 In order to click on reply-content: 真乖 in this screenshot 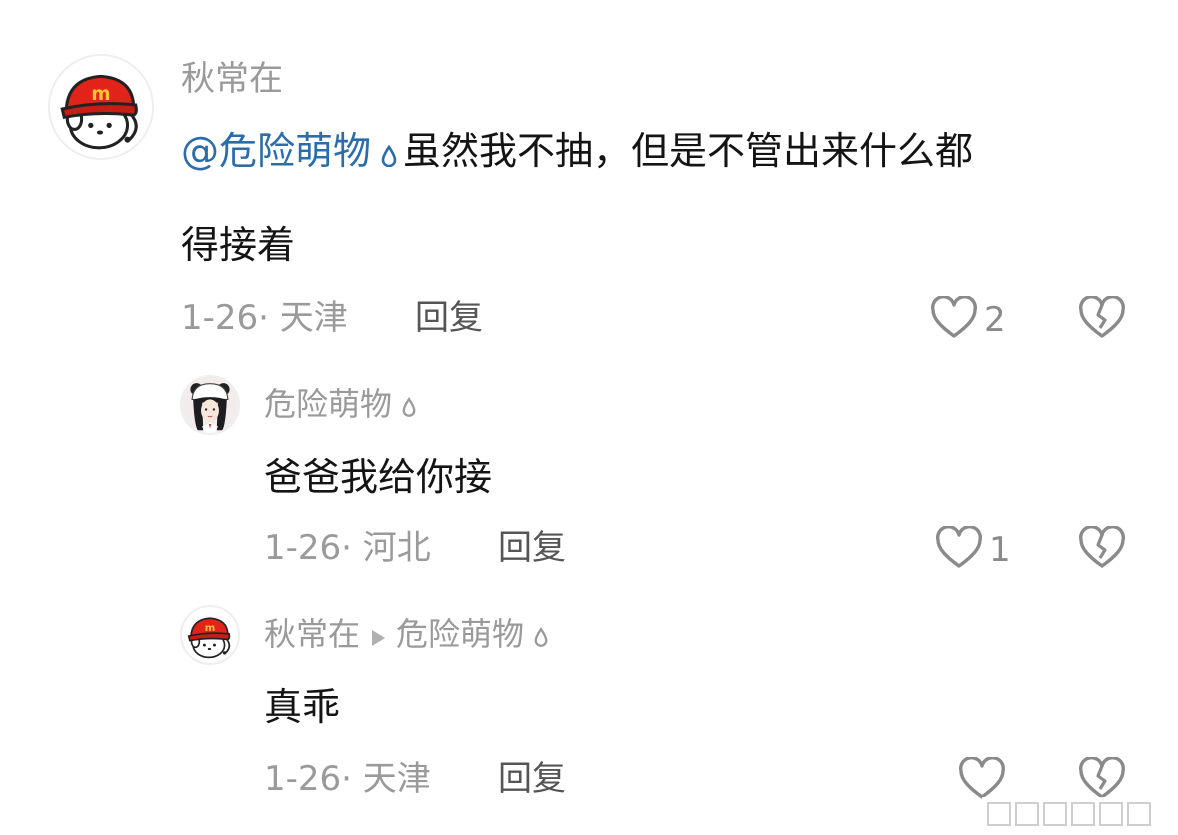, I will do `click(302, 707)`.